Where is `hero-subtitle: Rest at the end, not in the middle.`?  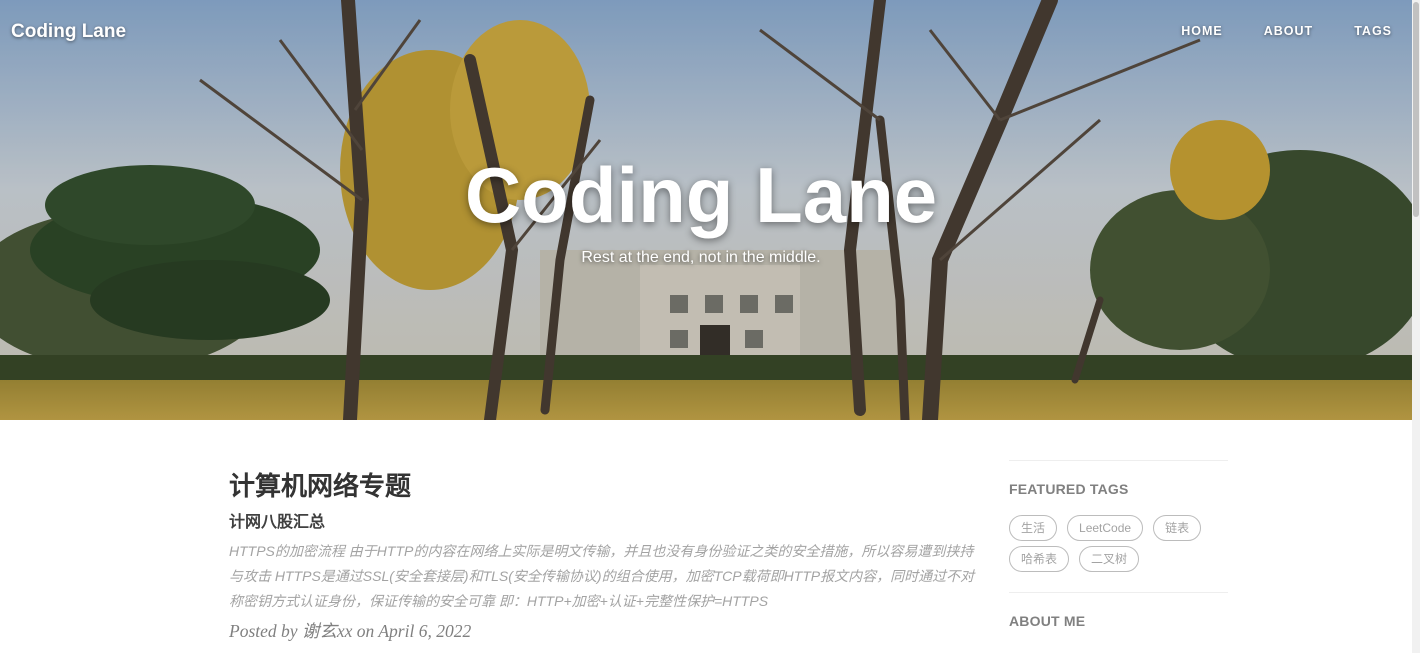 hero-subtitle: Rest at the end, not in the middle. is located at coordinates (701, 257).